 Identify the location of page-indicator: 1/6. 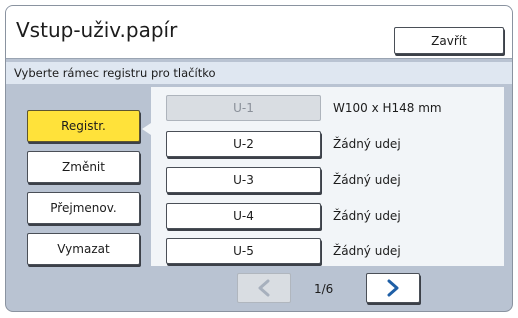
(324, 289).